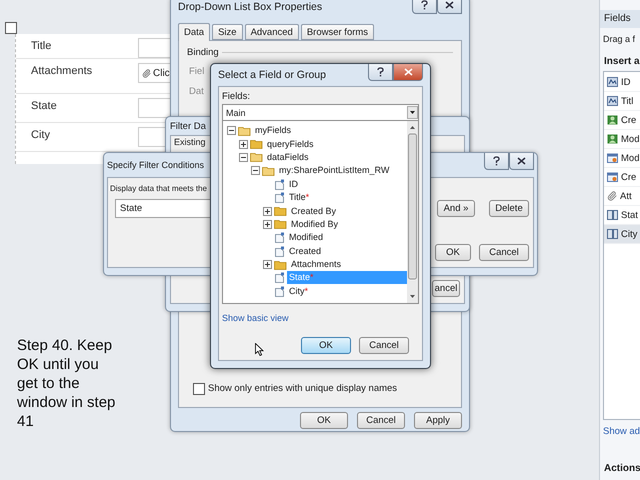 Image resolution: width=640 pixels, height=480 pixels. Describe the element at coordinates (190, 142) in the screenshot. I see `field-label: Existing` at that location.